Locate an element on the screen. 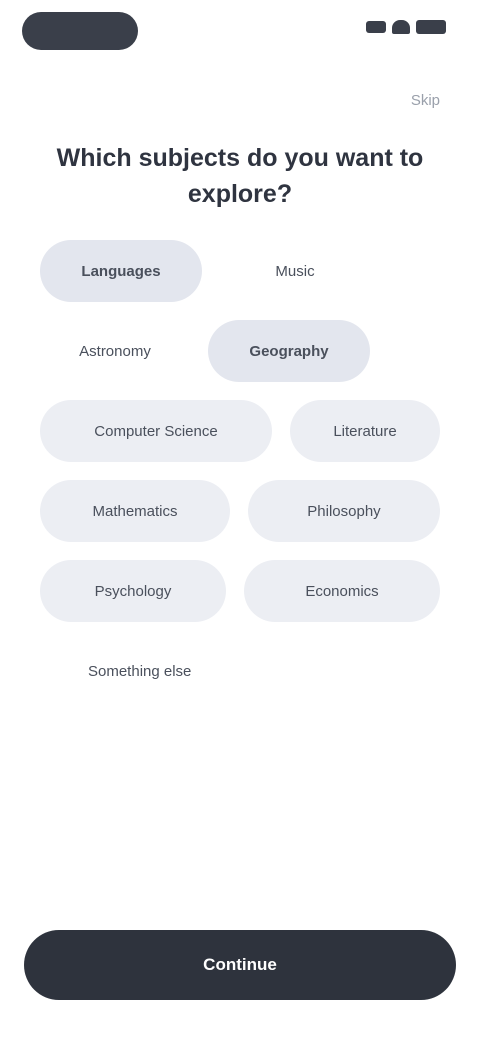 This screenshot has height=1040, width=480. skip-button: Skip is located at coordinates (425, 100).